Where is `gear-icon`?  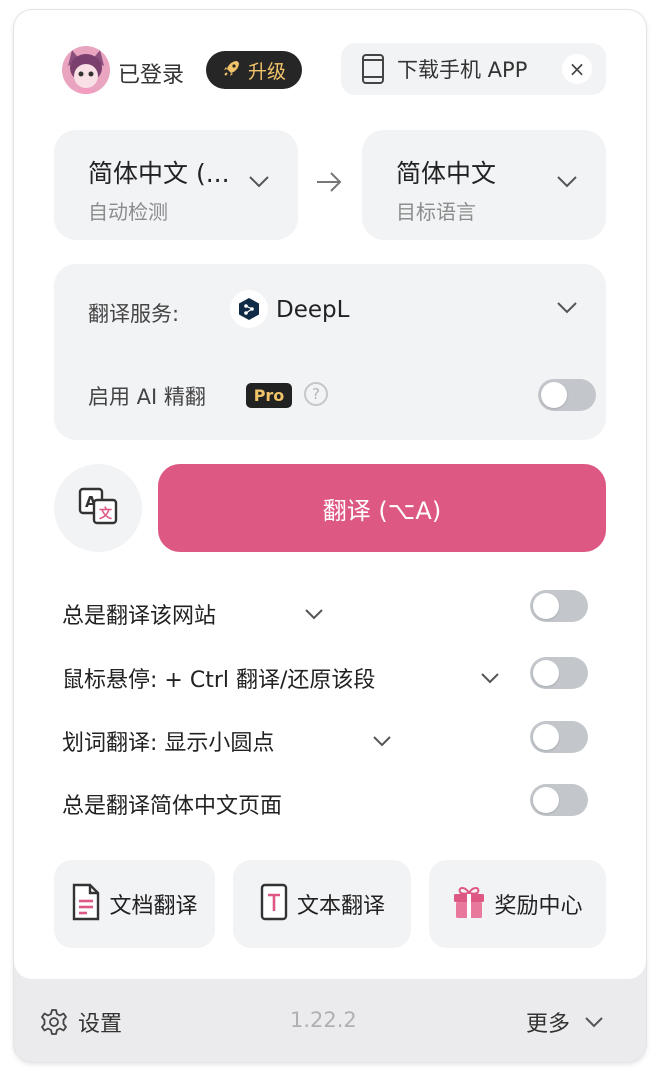 gear-icon is located at coordinates (54, 1022).